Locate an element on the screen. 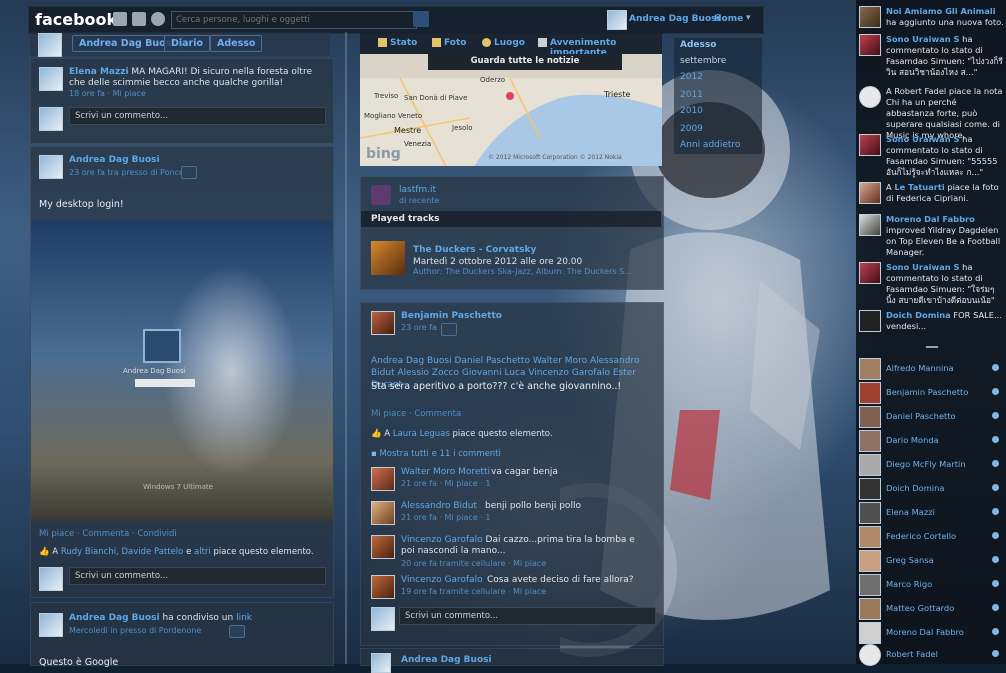 This screenshot has width=1006, height=673. sidebar-resize-handle is located at coordinates (932, 347).